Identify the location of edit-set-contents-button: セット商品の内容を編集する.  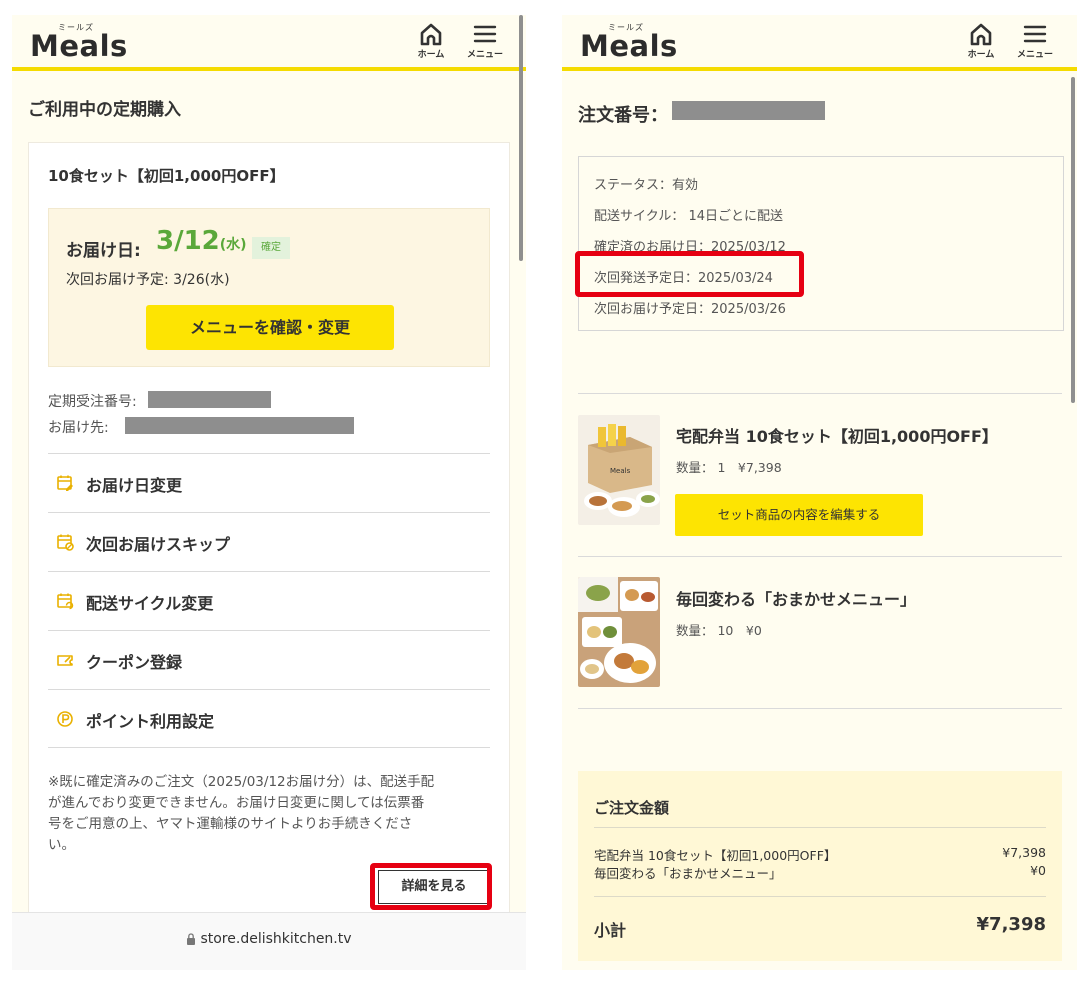
(799, 515).